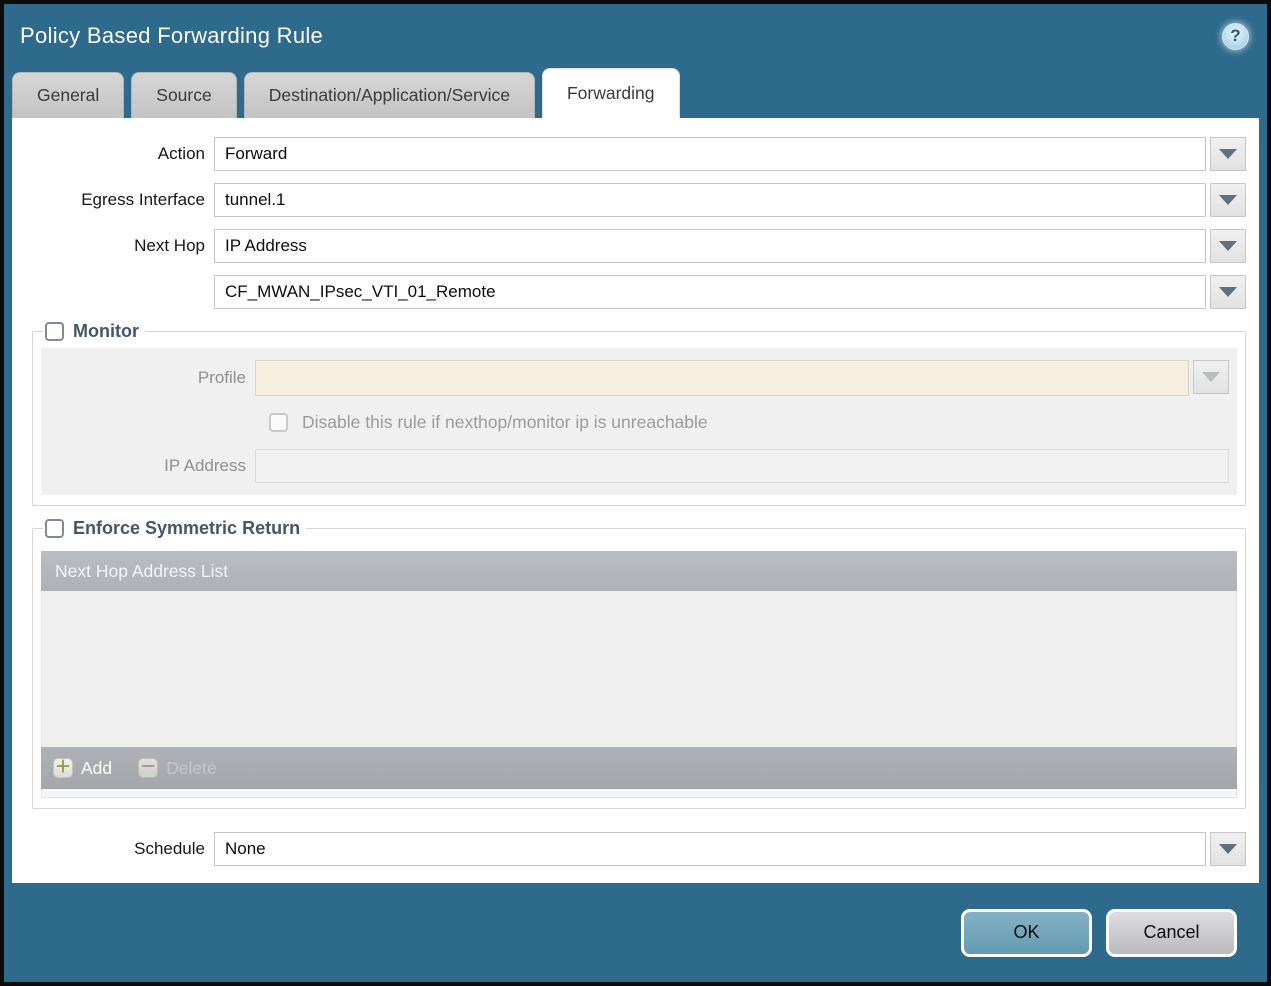 The image size is (1271, 986). Describe the element at coordinates (722, 378) in the screenshot. I see `monitor-profile-field` at that location.